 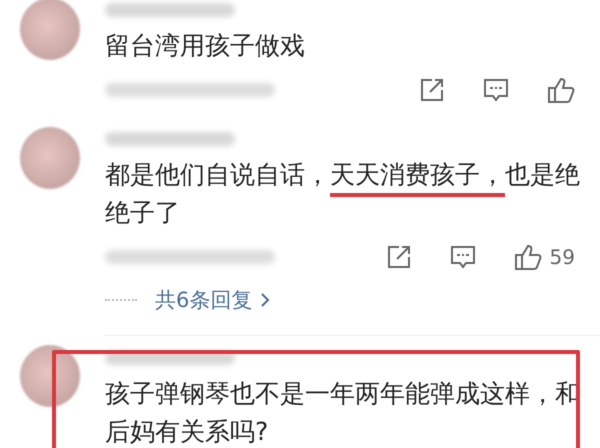 What do you see at coordinates (265, 300) in the screenshot?
I see `chevron-right-icon` at bounding box center [265, 300].